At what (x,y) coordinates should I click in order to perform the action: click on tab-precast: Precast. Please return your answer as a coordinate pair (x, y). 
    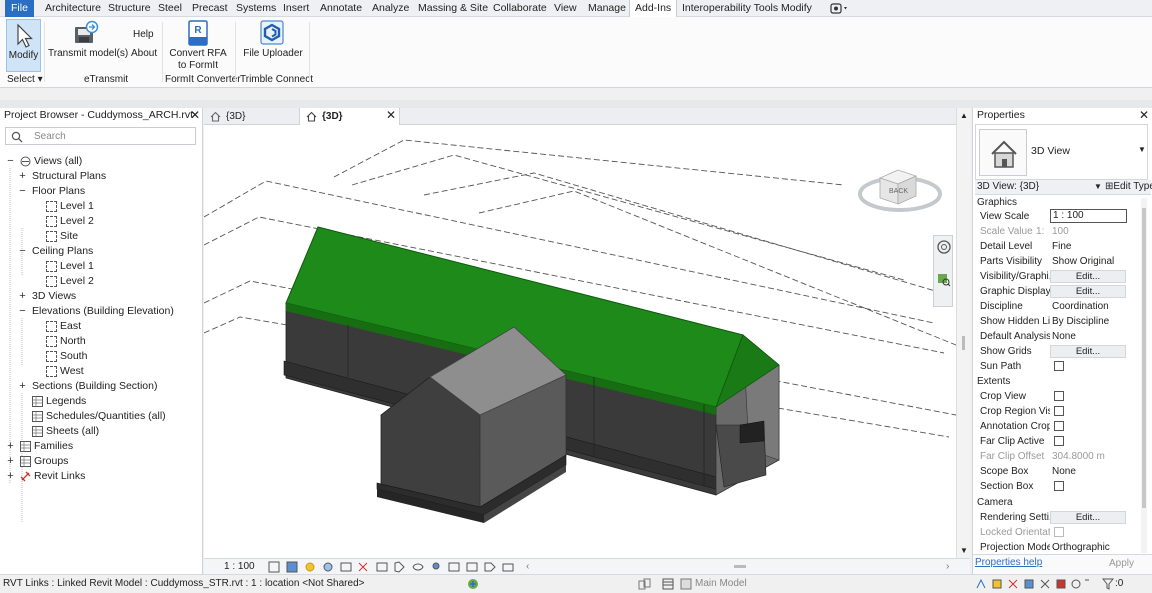
    Looking at the image, I should click on (210, 8).